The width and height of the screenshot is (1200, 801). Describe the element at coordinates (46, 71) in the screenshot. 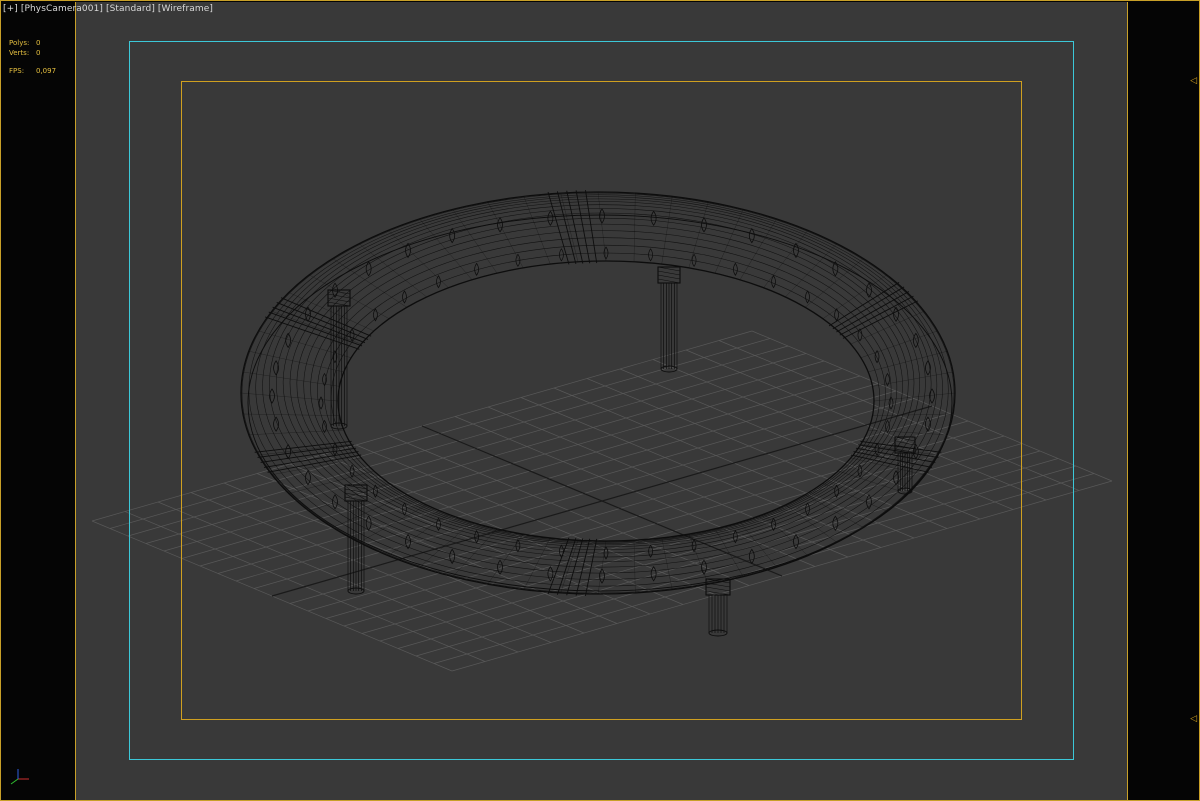

I see `fps-value: 0,097` at that location.